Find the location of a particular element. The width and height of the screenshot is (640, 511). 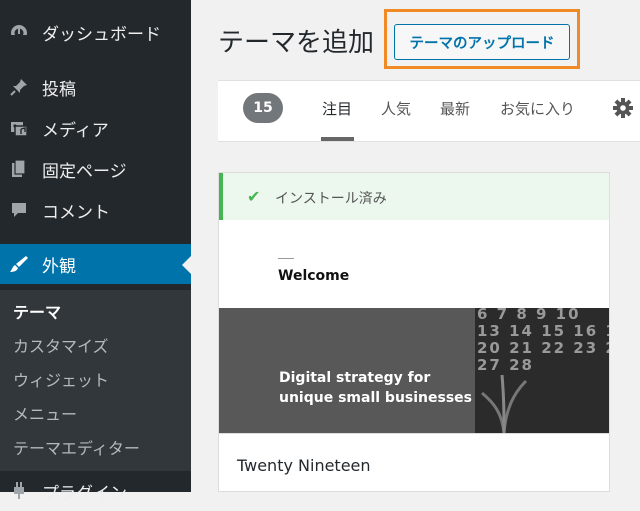

tab-featured: 注目 is located at coordinates (337, 108).